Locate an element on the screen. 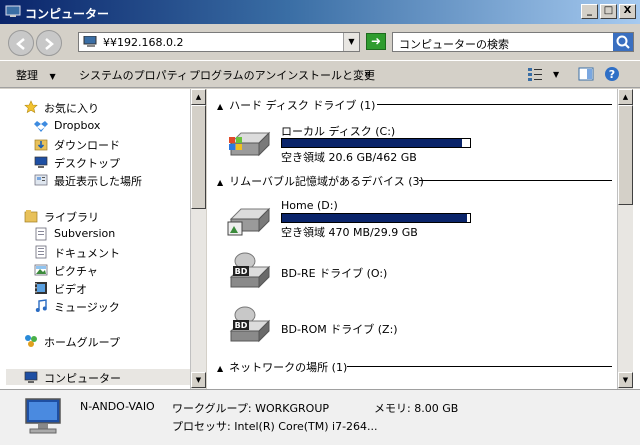 The width and height of the screenshot is (640, 445). desktop-icon is located at coordinates (41, 162).